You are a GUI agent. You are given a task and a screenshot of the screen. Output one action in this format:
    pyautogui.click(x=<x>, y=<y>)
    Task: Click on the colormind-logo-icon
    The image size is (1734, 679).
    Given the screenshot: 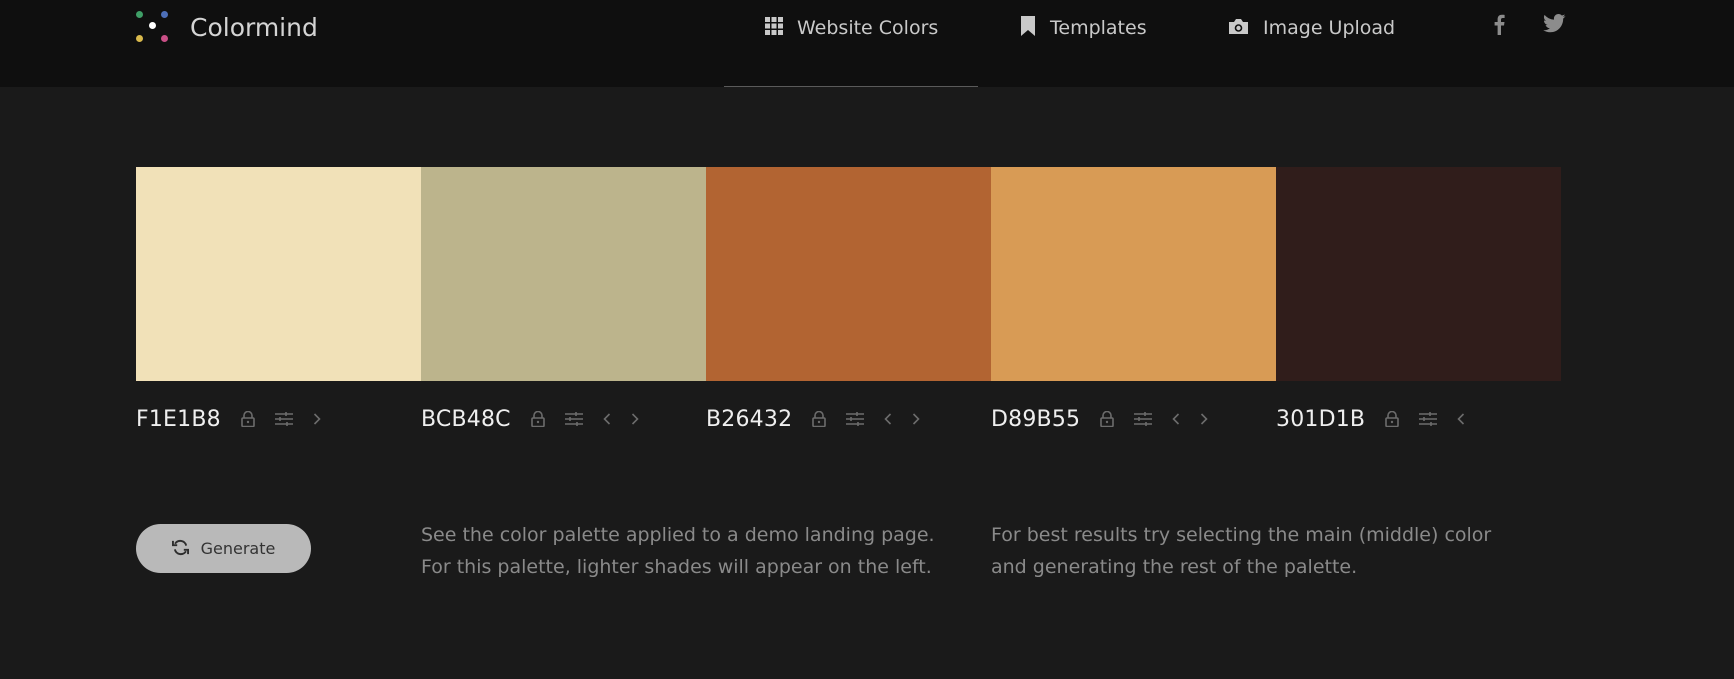 What is the action you would take?
    pyautogui.click(x=153, y=27)
    